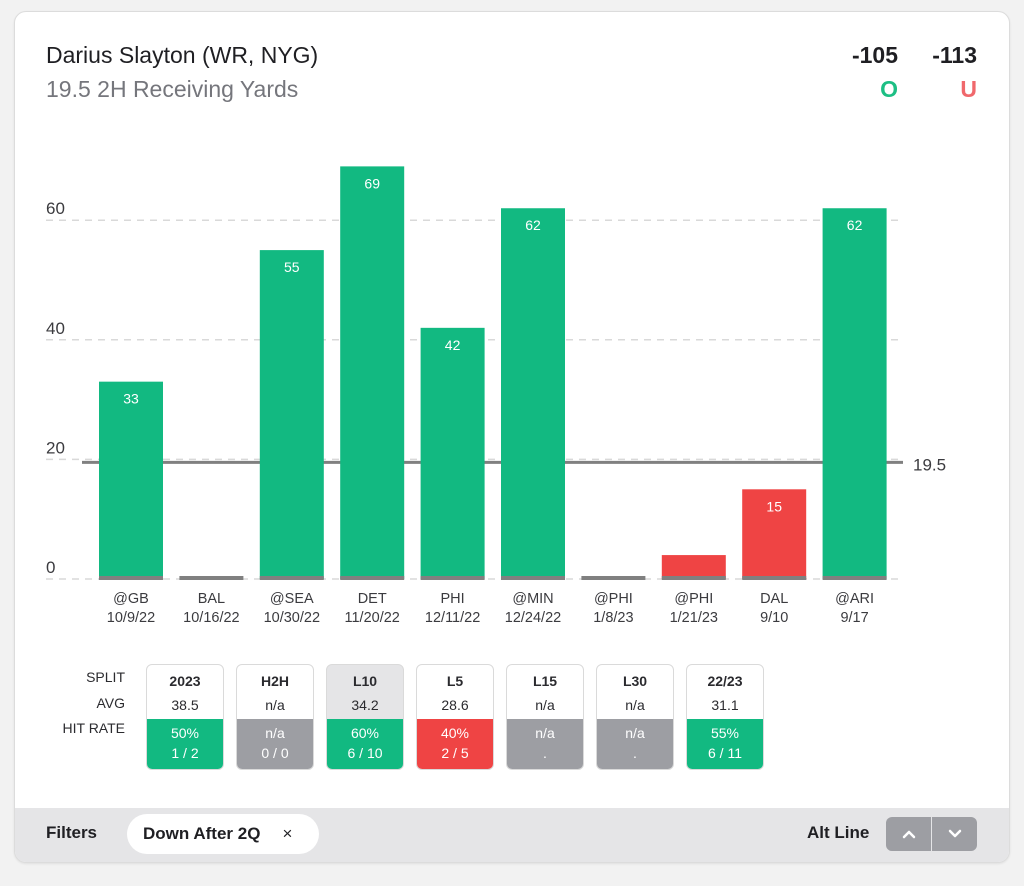 This screenshot has height=886, width=1024. What do you see at coordinates (274, 681) in the screenshot?
I see `split-name: H2H` at bounding box center [274, 681].